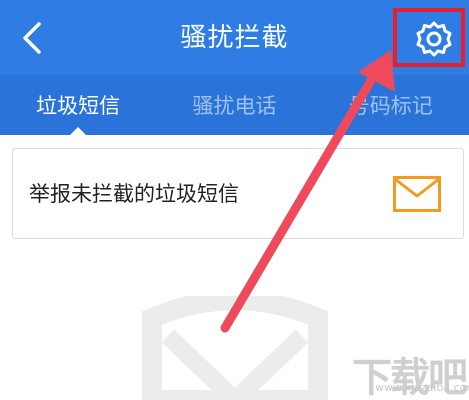 The image size is (469, 400). I want to click on tab-spam-sms: 垃圾短信, so click(78, 105).